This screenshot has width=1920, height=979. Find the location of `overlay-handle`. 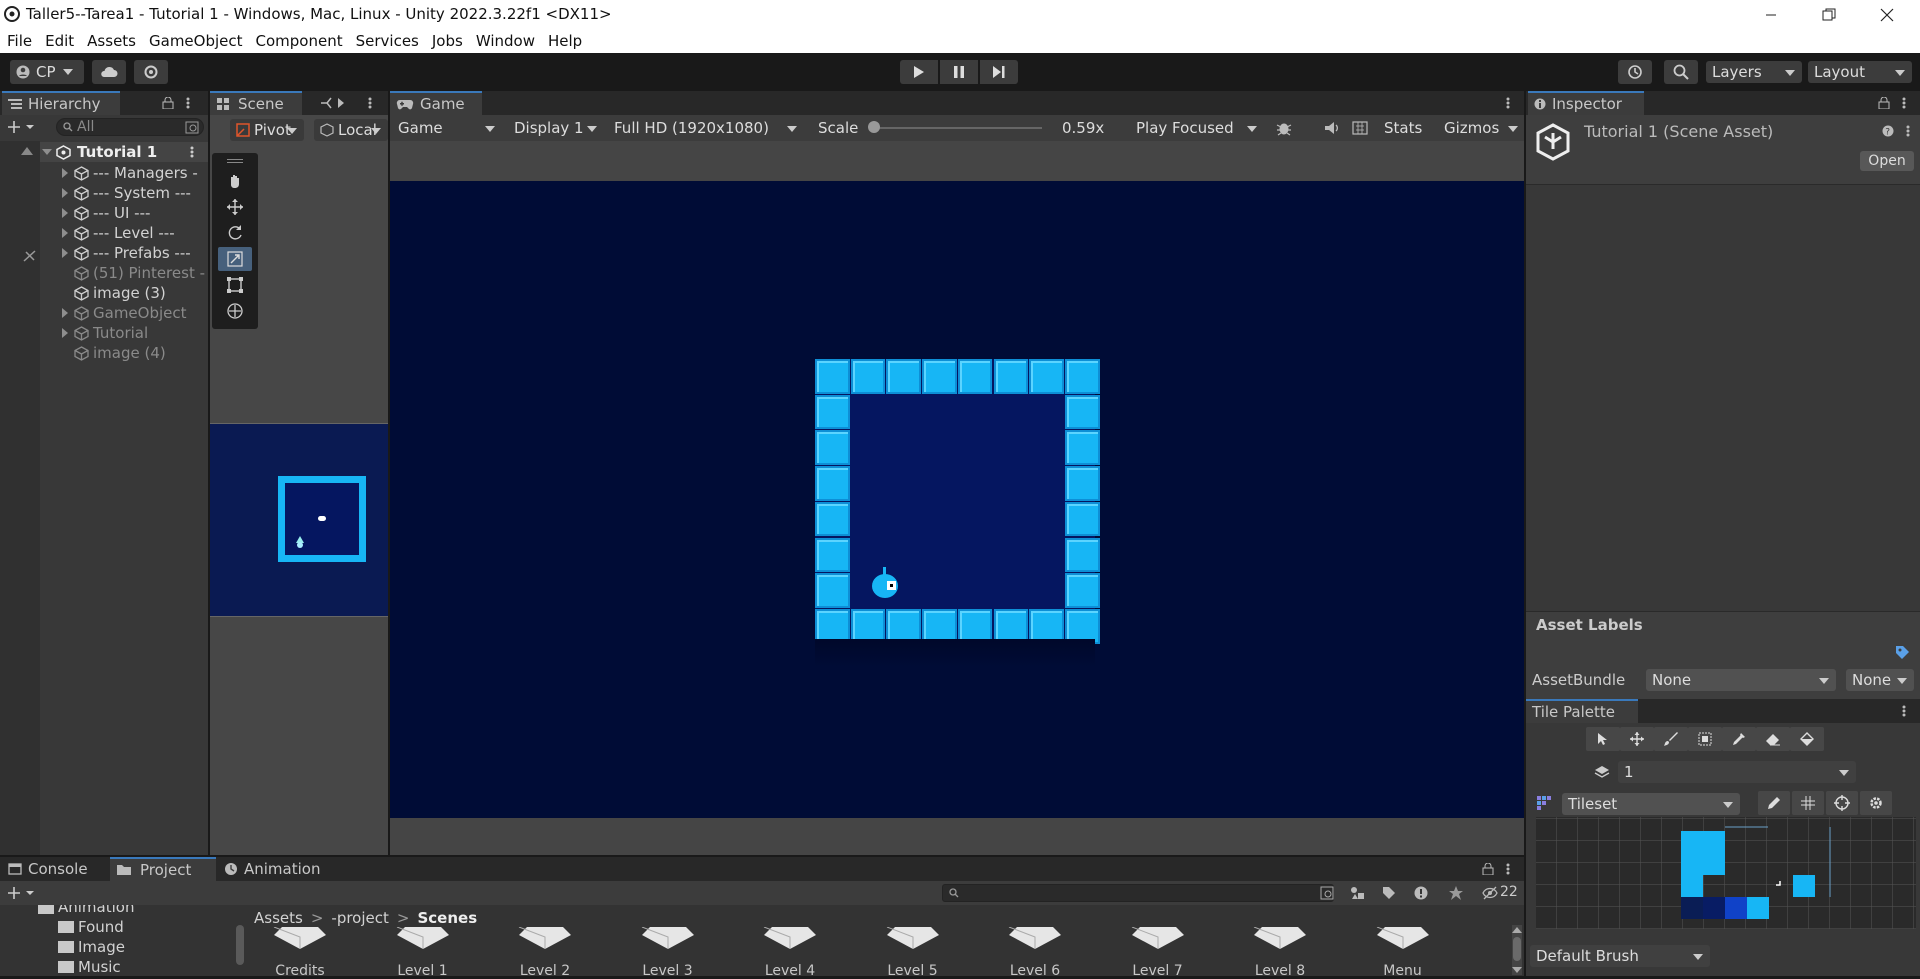

overlay-handle is located at coordinates (235, 161).